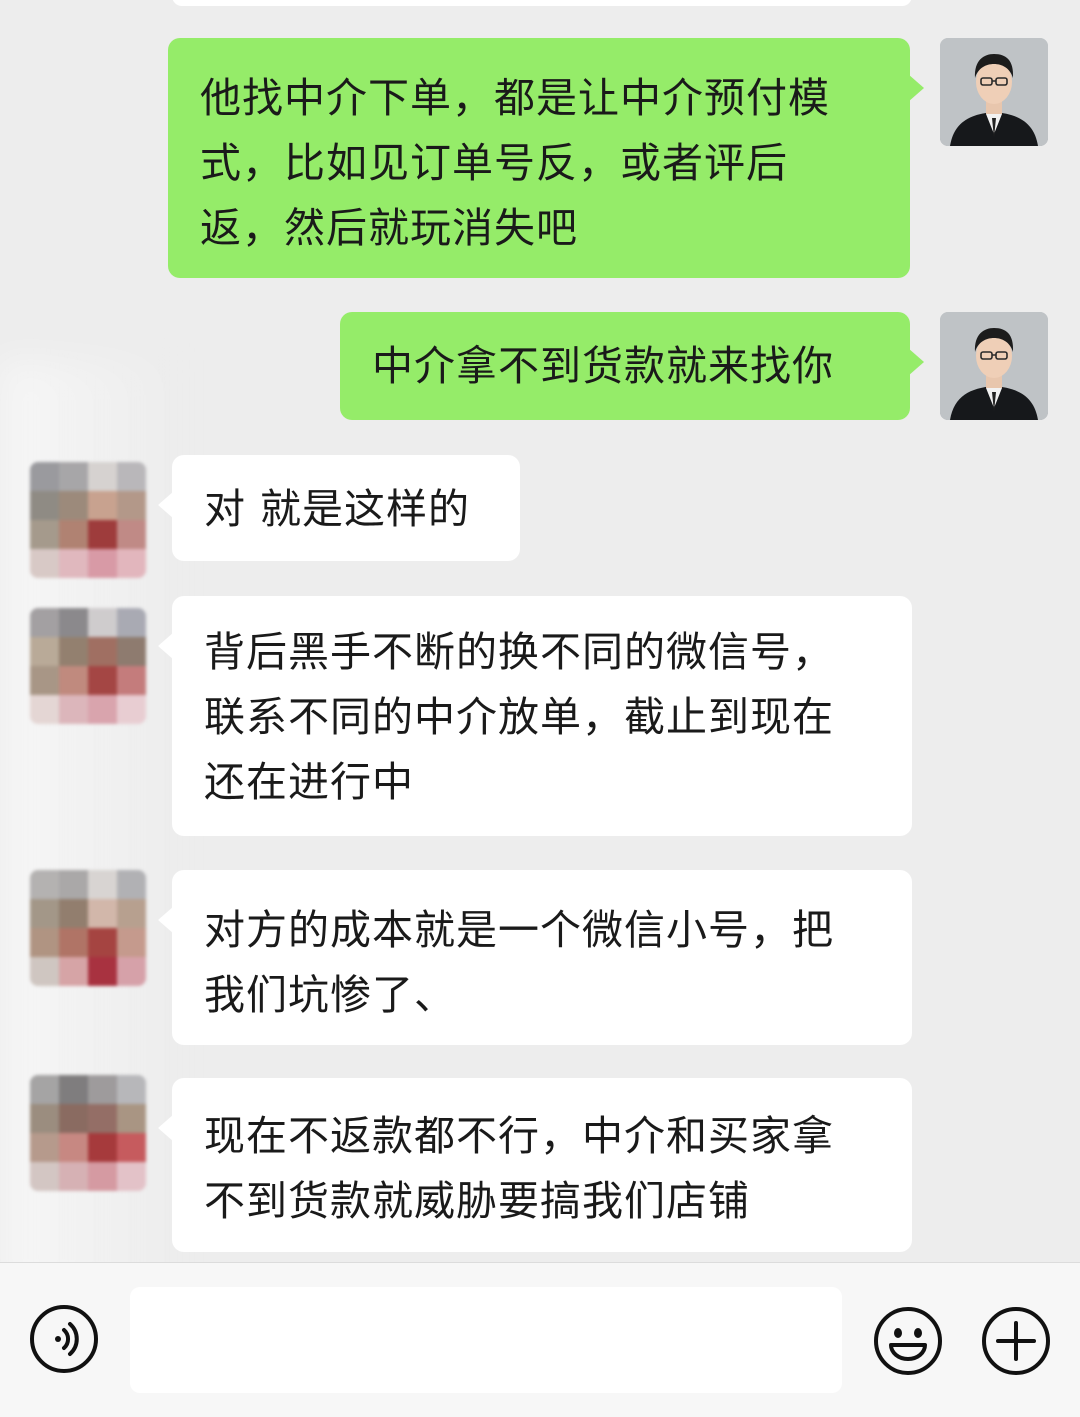  What do you see at coordinates (535, 1165) in the screenshot?
I see `contact-message-bubble: 现在不返款都不行，中介和买家拿 不到货款就威胁要搞我们店铺` at bounding box center [535, 1165].